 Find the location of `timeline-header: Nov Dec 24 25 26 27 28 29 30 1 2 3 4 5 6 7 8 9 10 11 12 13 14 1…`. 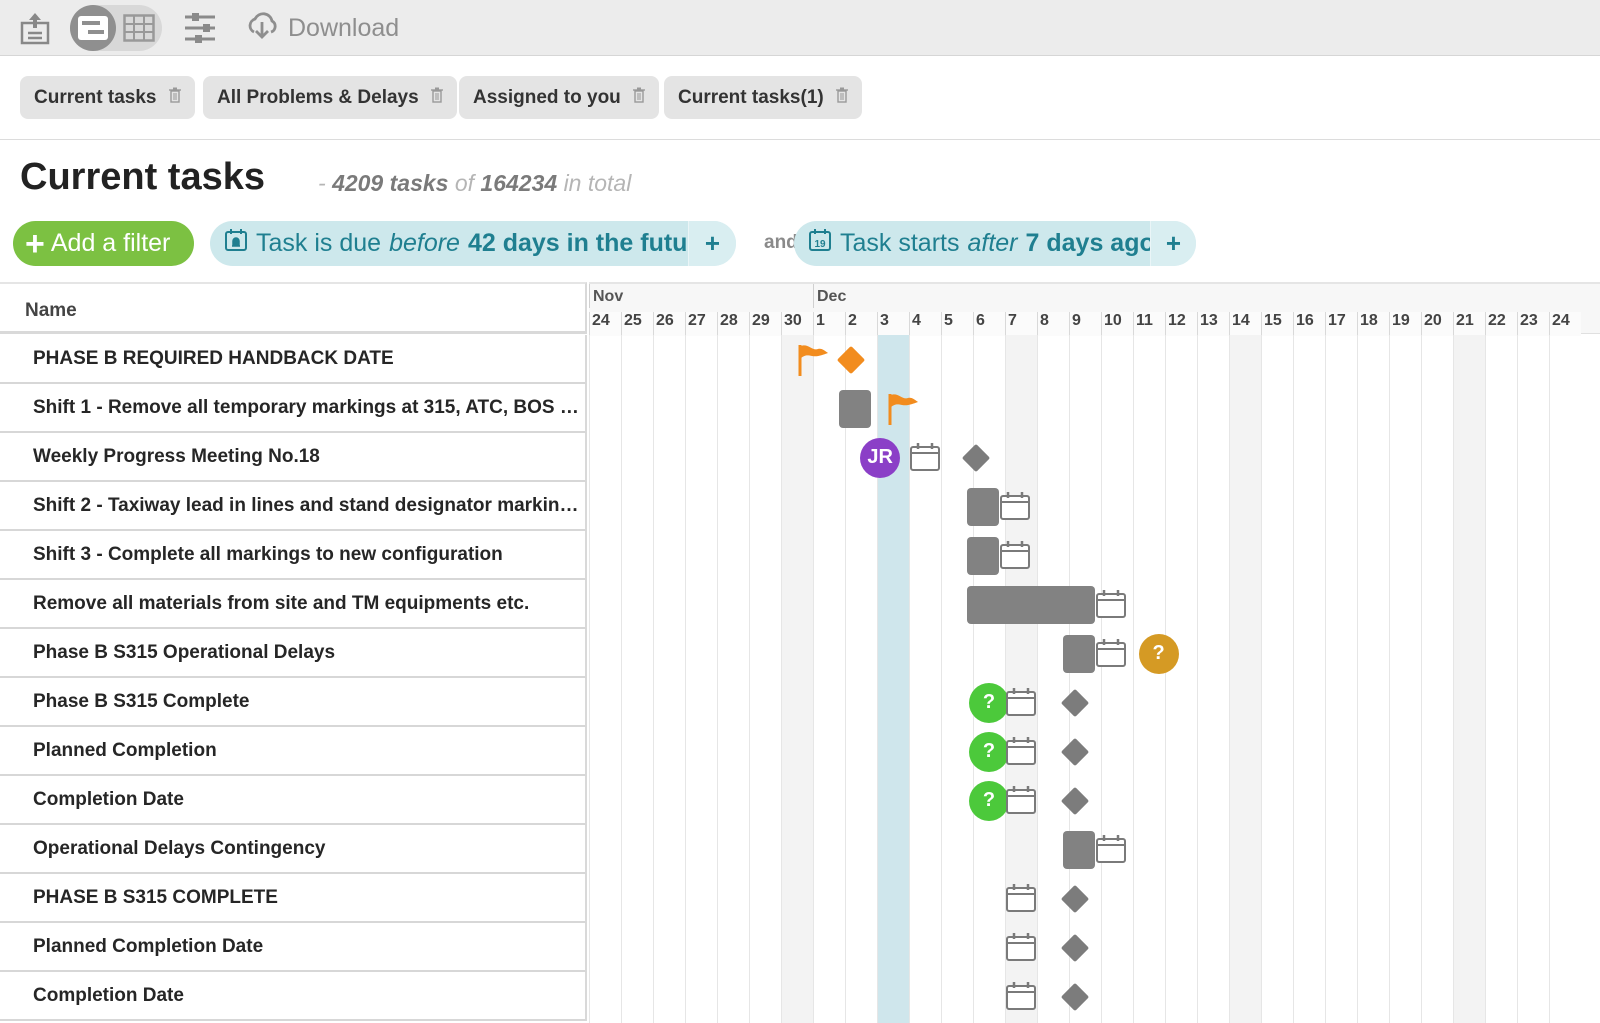

timeline-header: Nov Dec 24 25 26 27 28 29 30 1 2 3 4 5 6 7 8 9 10 11 12 13 14 1… is located at coordinates (1094, 309).